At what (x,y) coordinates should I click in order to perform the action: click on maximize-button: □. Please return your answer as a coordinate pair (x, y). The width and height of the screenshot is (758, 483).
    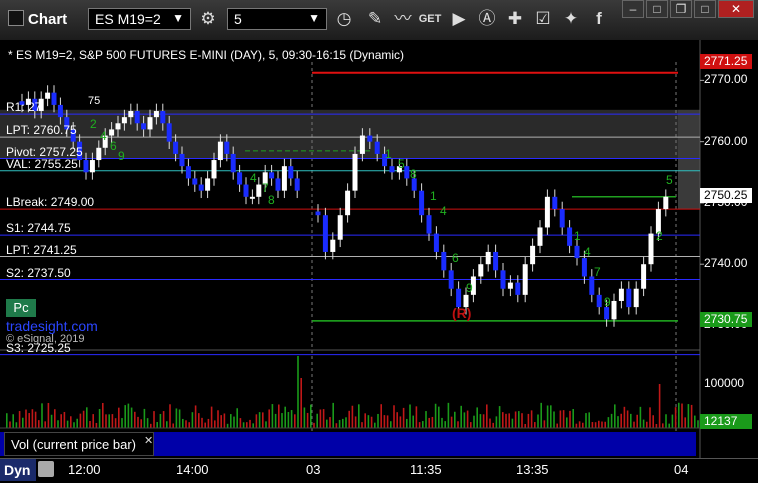
    Looking at the image, I should click on (705, 9).